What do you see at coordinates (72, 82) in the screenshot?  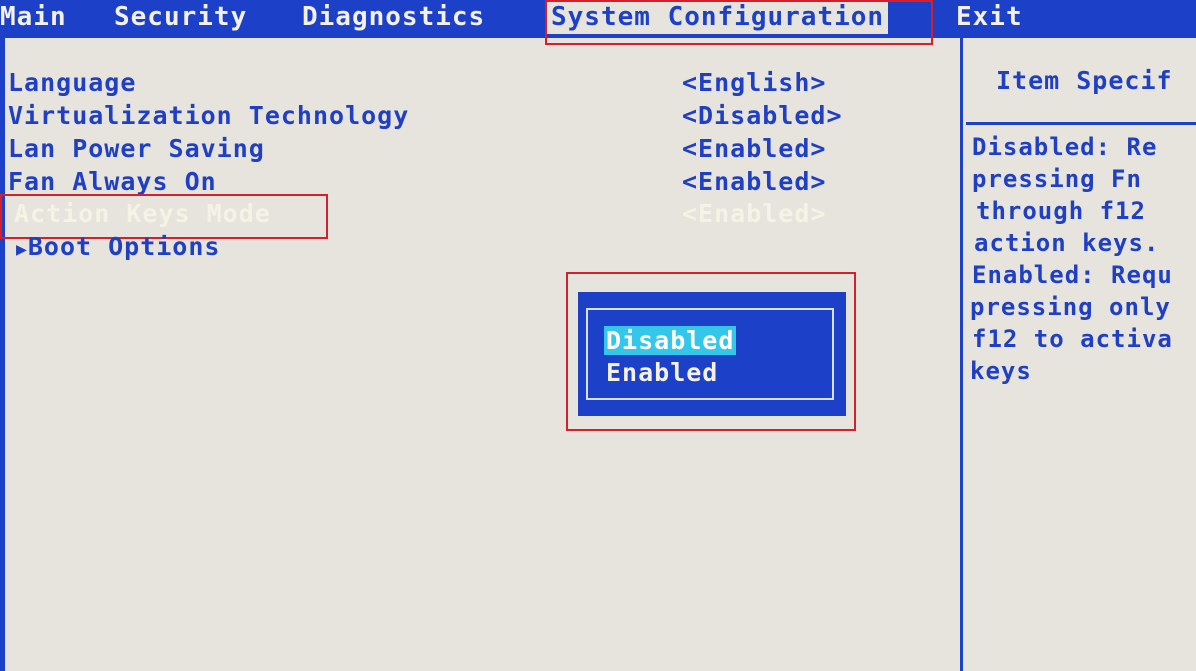 I see `setting-language: Language` at bounding box center [72, 82].